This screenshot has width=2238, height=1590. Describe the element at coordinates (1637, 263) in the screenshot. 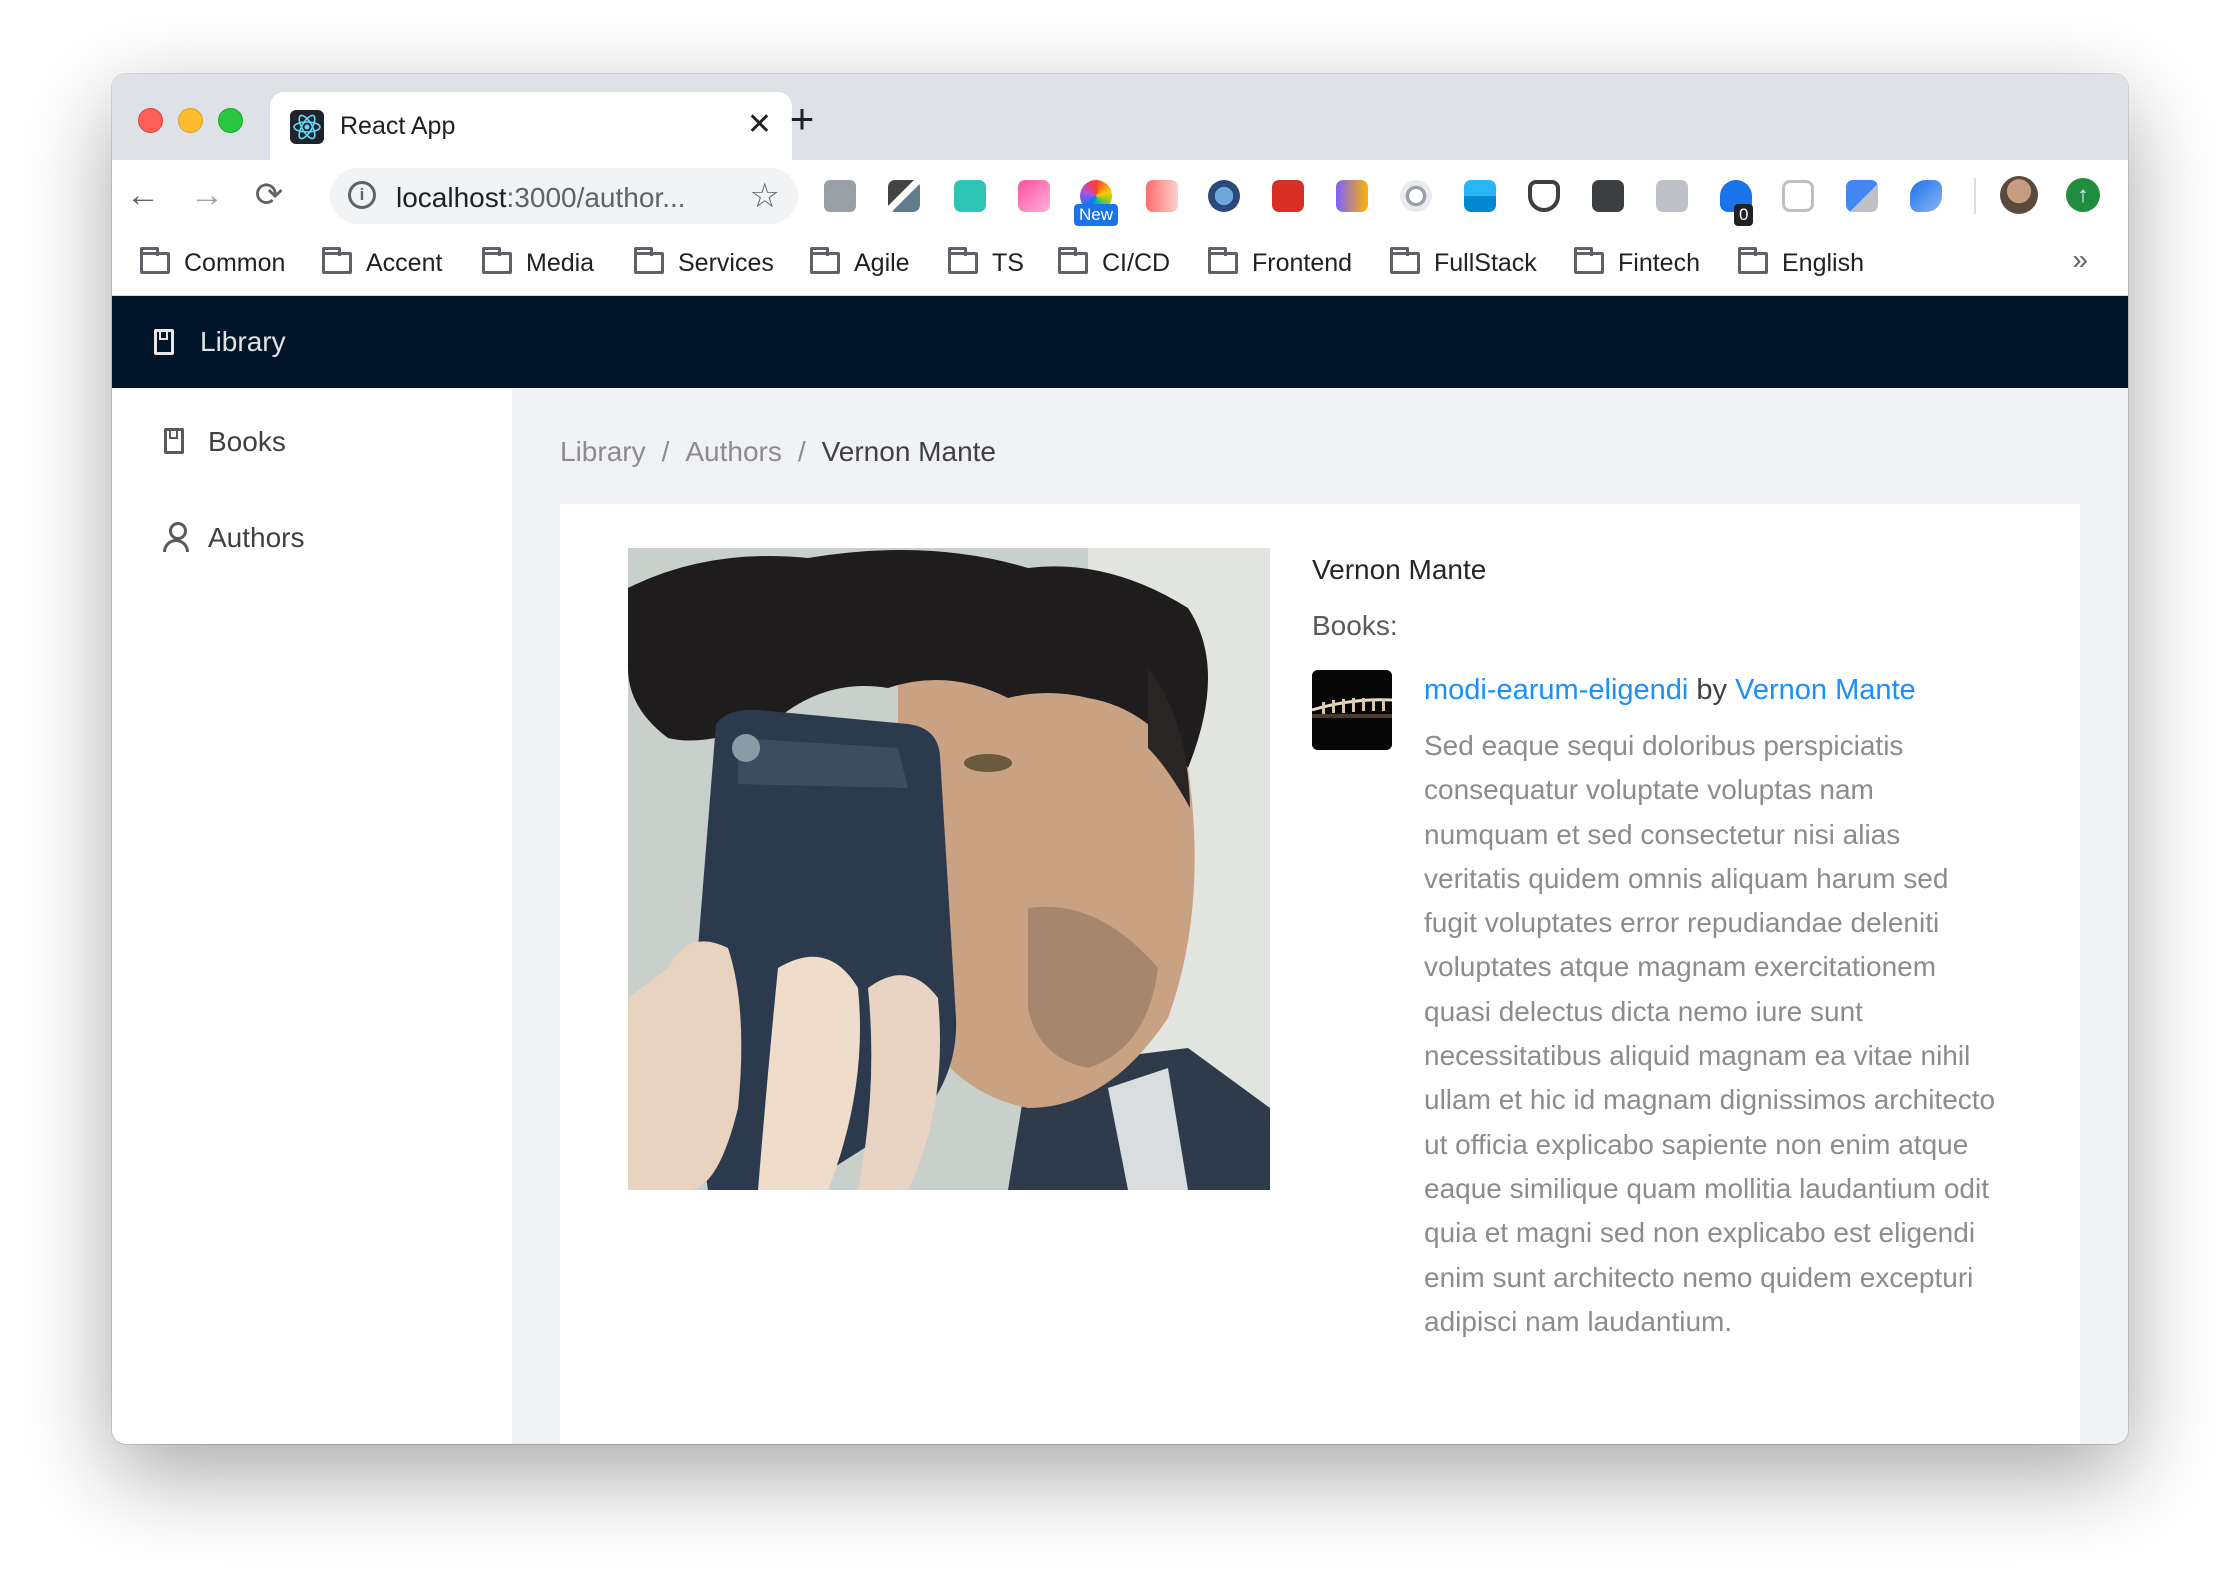

I see `bookmark-folder-fintech: Fintech` at that location.